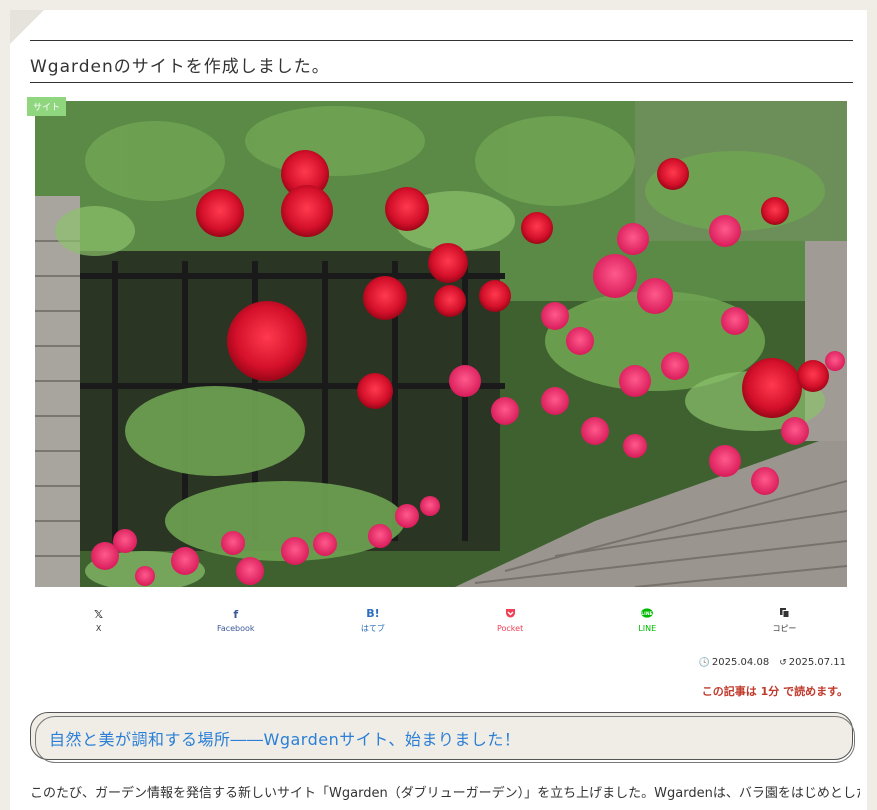 This screenshot has height=810, width=877. What do you see at coordinates (236, 614) in the screenshot?
I see `facebook-icon: f` at bounding box center [236, 614].